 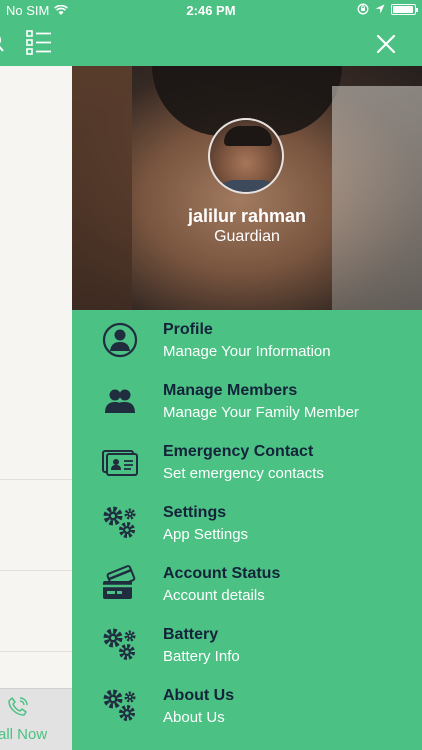 What do you see at coordinates (247, 523) in the screenshot?
I see `menu-item-settings: Settings App Settings` at bounding box center [247, 523].